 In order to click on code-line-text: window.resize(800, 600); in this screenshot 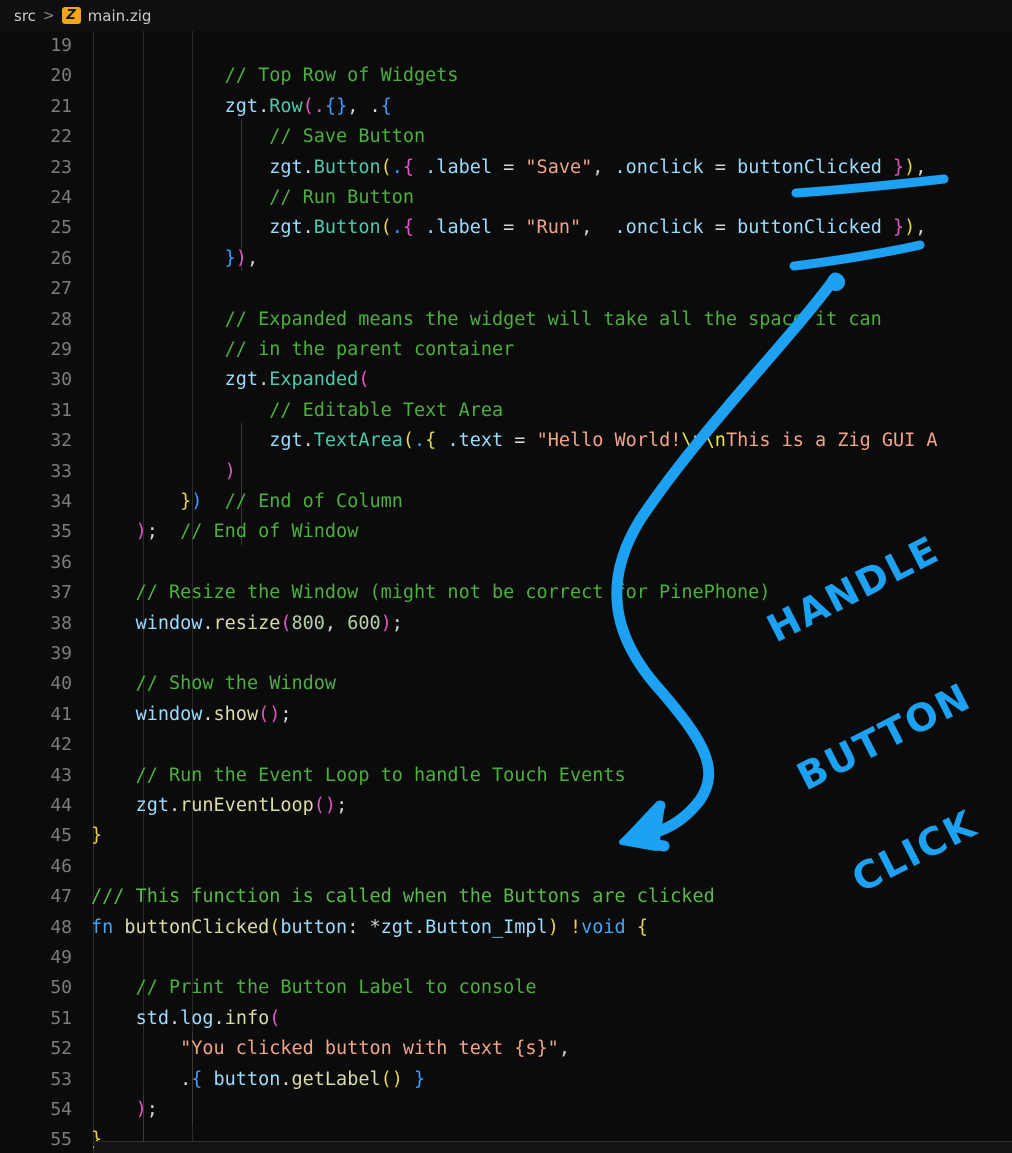, I will do `click(247, 624)`.